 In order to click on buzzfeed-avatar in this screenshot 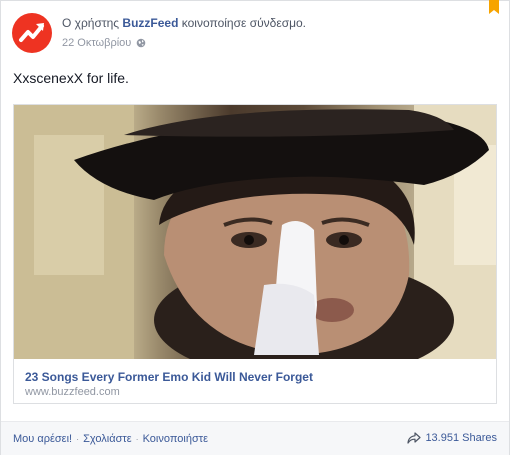, I will do `click(32, 33)`.